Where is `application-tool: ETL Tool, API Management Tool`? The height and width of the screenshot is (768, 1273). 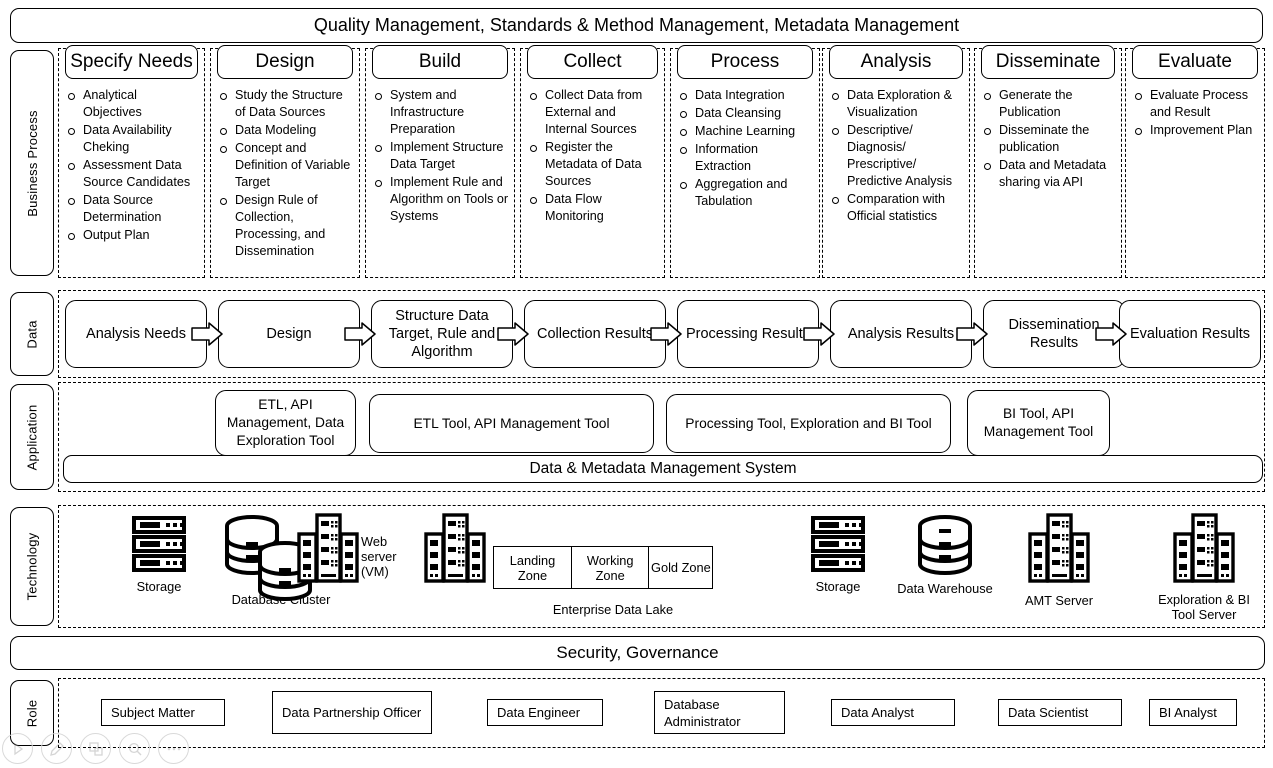
application-tool: ETL Tool, API Management Tool is located at coordinates (511, 423).